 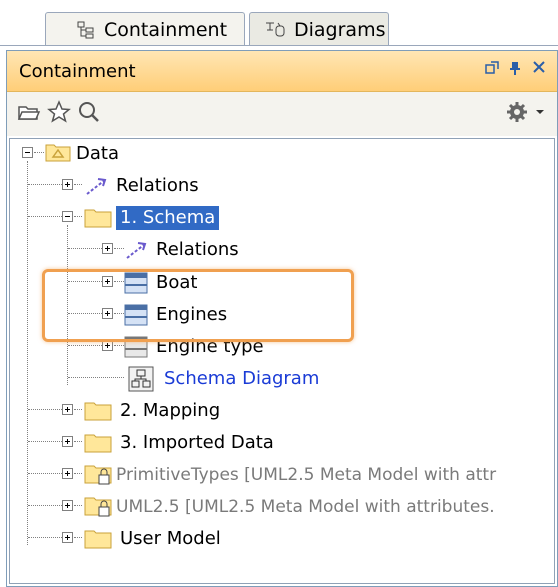 What do you see at coordinates (279, 45) in the screenshot?
I see `tabs-divider` at bounding box center [279, 45].